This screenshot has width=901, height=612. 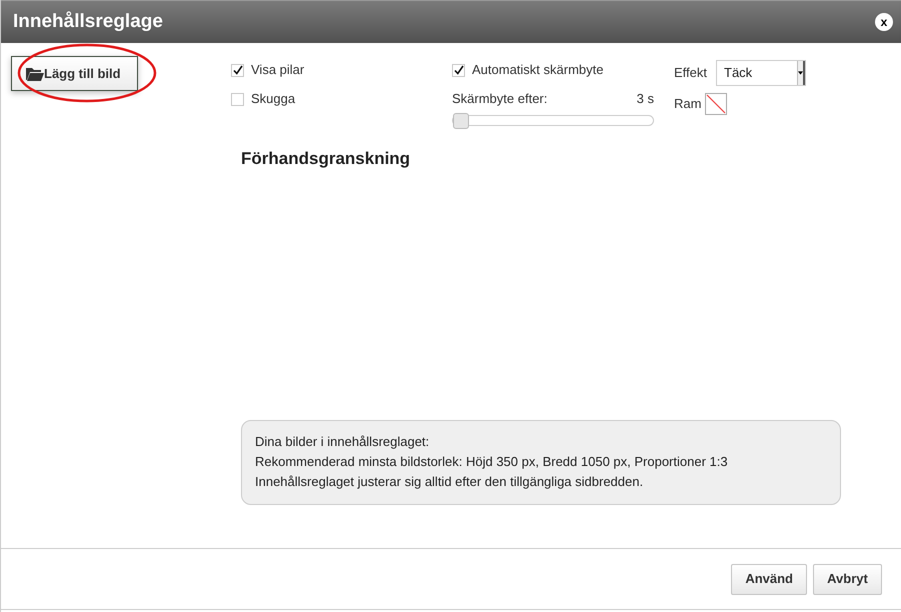 What do you see at coordinates (691, 73) in the screenshot?
I see `effect-label: Effekt` at bounding box center [691, 73].